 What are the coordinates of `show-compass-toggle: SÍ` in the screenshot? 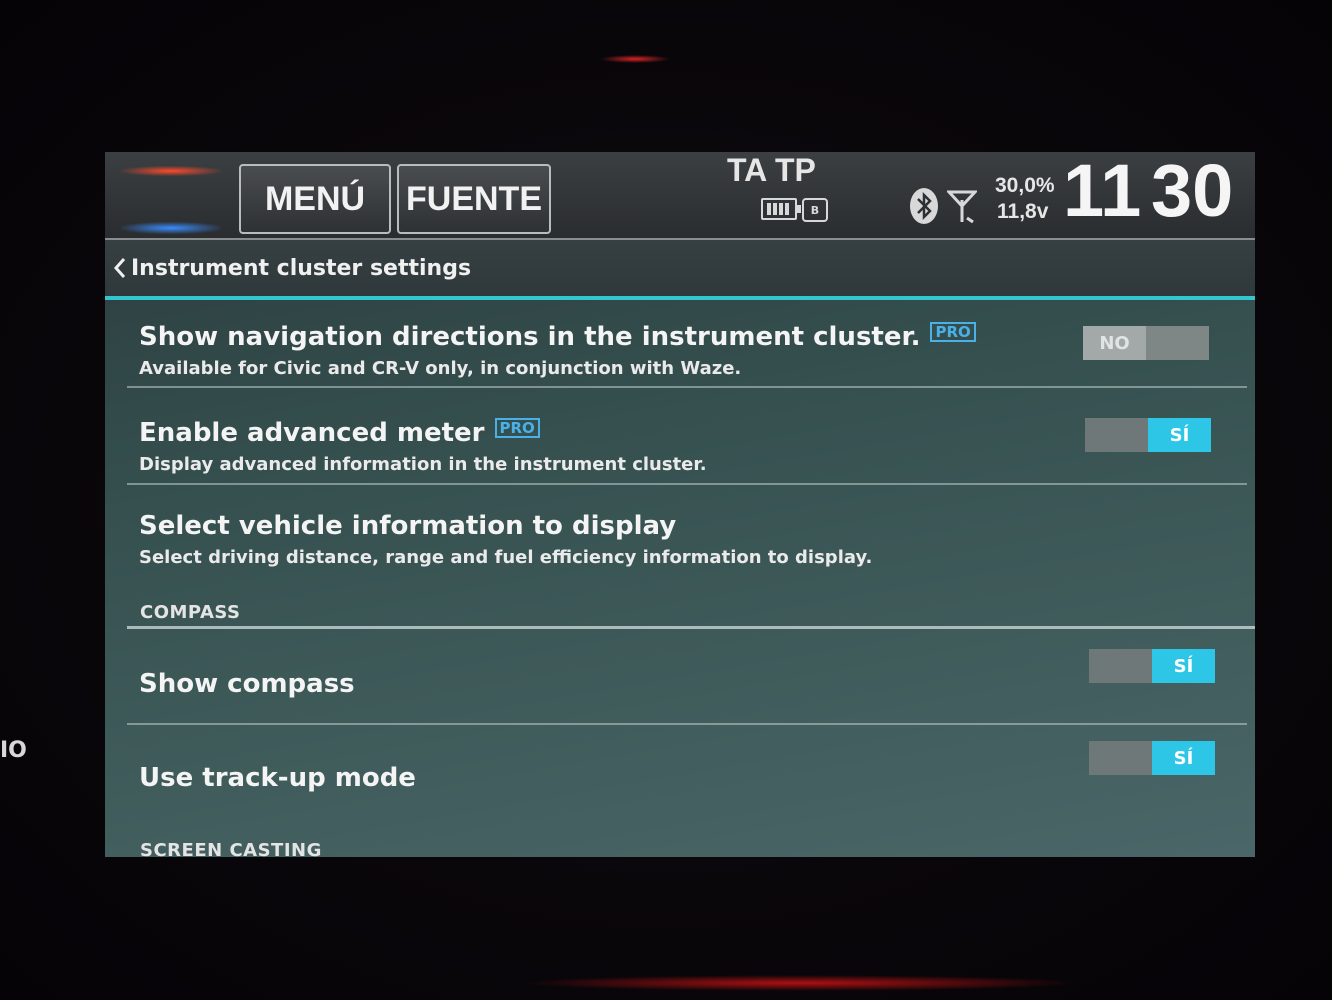 It's located at (1152, 666).